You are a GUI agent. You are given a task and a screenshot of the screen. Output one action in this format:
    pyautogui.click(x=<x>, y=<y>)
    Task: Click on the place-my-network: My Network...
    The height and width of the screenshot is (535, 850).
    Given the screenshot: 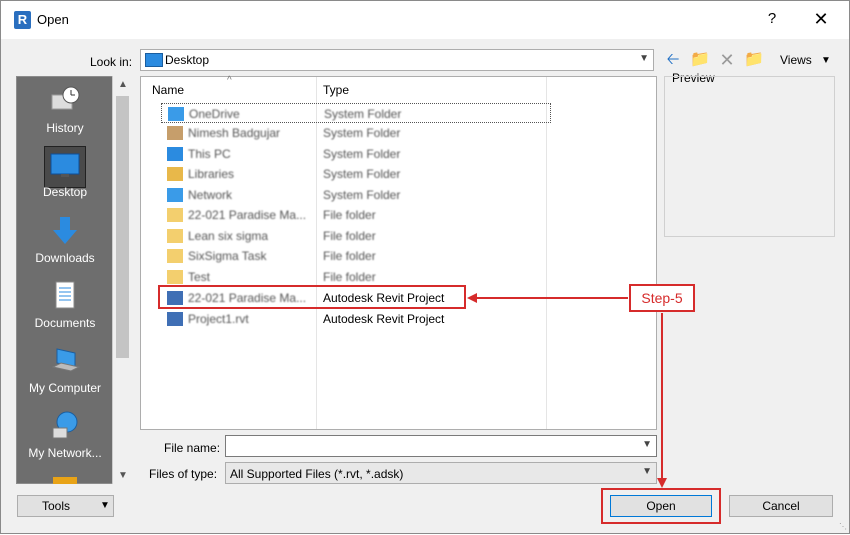 What is the action you would take?
    pyautogui.click(x=65, y=435)
    